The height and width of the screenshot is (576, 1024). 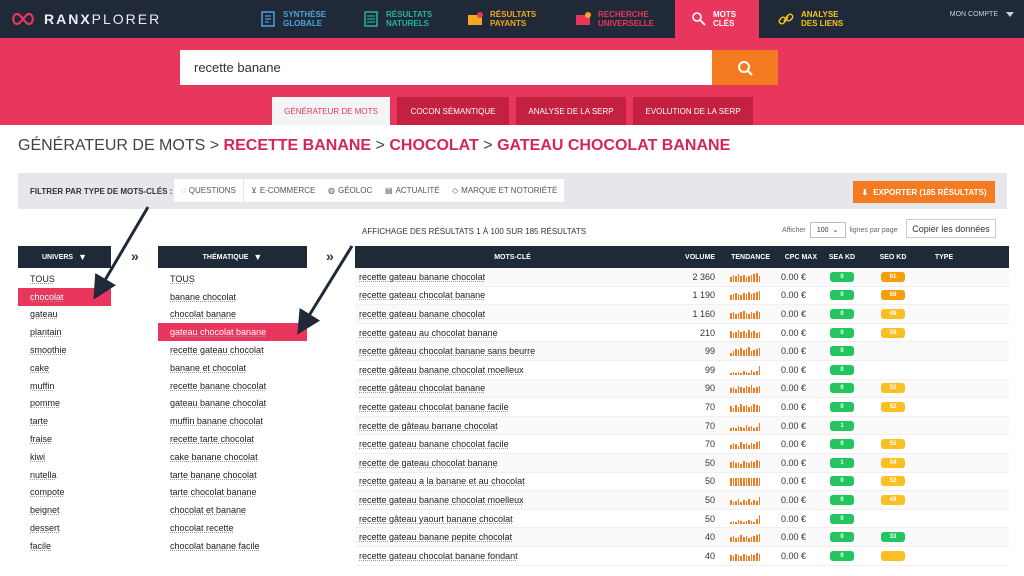 What do you see at coordinates (742, 257) in the screenshot?
I see `col-tendance: TENDANCE` at bounding box center [742, 257].